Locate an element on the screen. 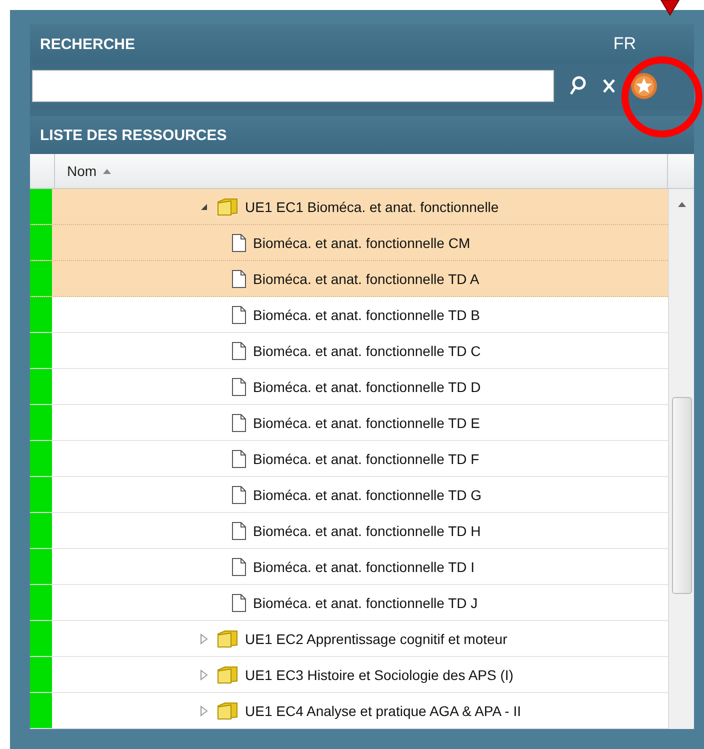  tree-item-label: Bioméca. et anat. fonctionnelle TD B is located at coordinates (366, 314).